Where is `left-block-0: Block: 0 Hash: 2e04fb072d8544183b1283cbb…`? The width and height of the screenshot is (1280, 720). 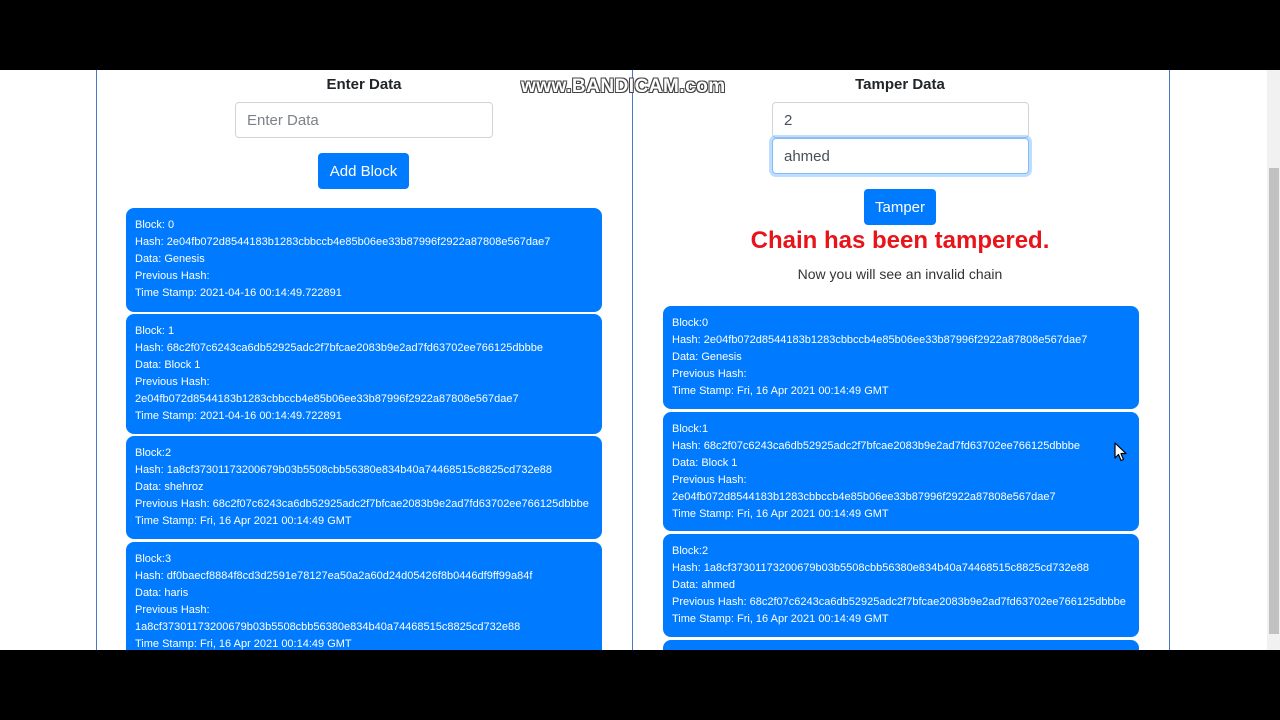
left-block-0: Block: 0 Hash: 2e04fb072d8544183b1283cbb… is located at coordinates (364, 260).